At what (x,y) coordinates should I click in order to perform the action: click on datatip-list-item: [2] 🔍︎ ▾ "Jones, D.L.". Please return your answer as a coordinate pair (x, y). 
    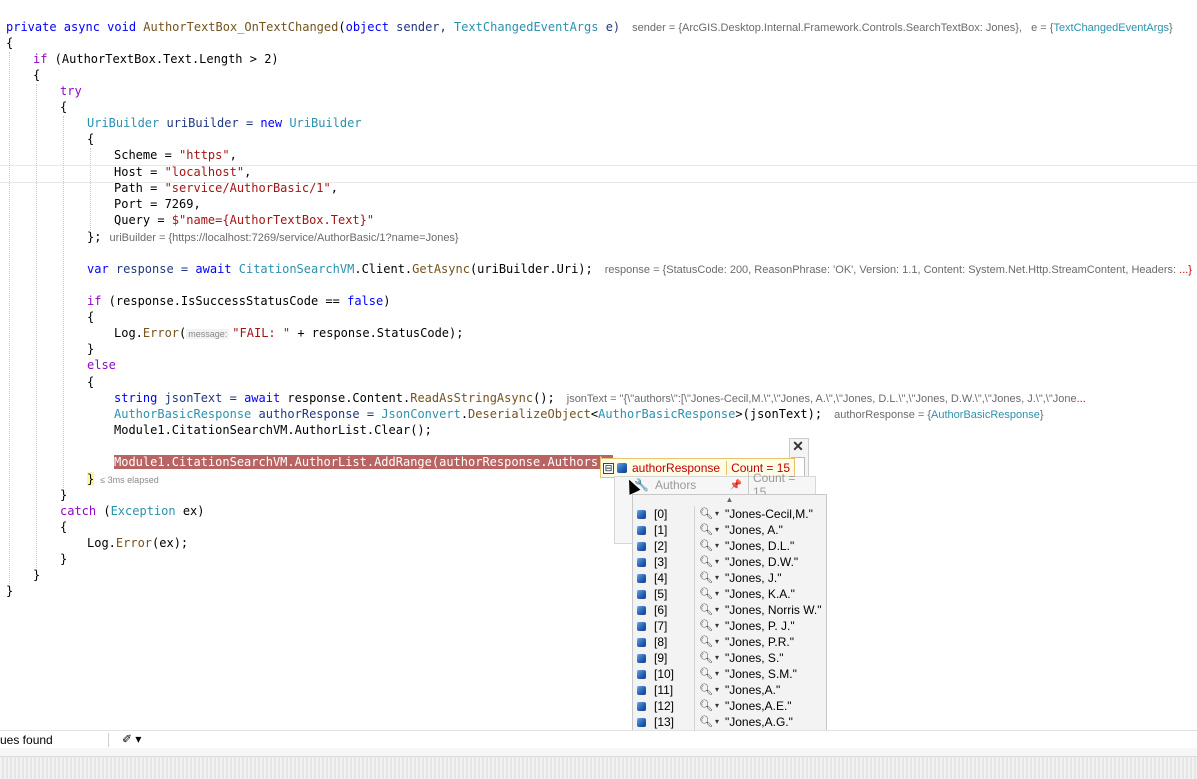
    Looking at the image, I should click on (729, 546).